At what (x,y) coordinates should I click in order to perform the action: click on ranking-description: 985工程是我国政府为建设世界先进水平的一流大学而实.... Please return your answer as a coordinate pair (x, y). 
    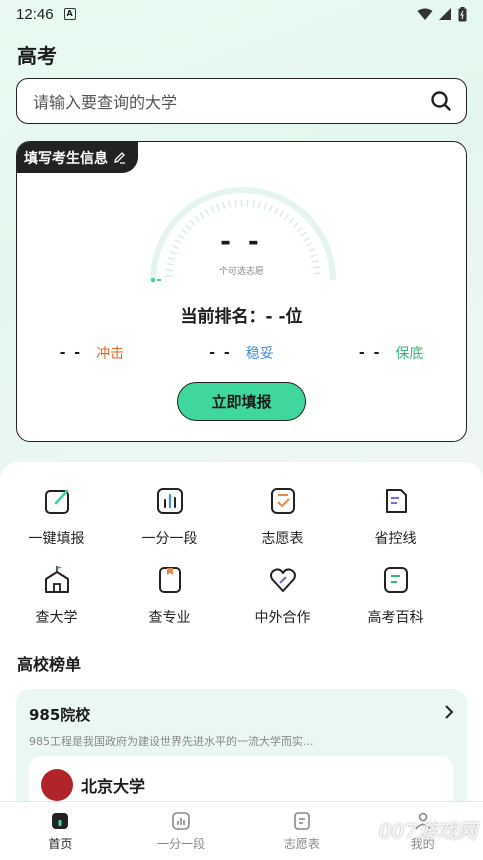
    Looking at the image, I should click on (171, 741).